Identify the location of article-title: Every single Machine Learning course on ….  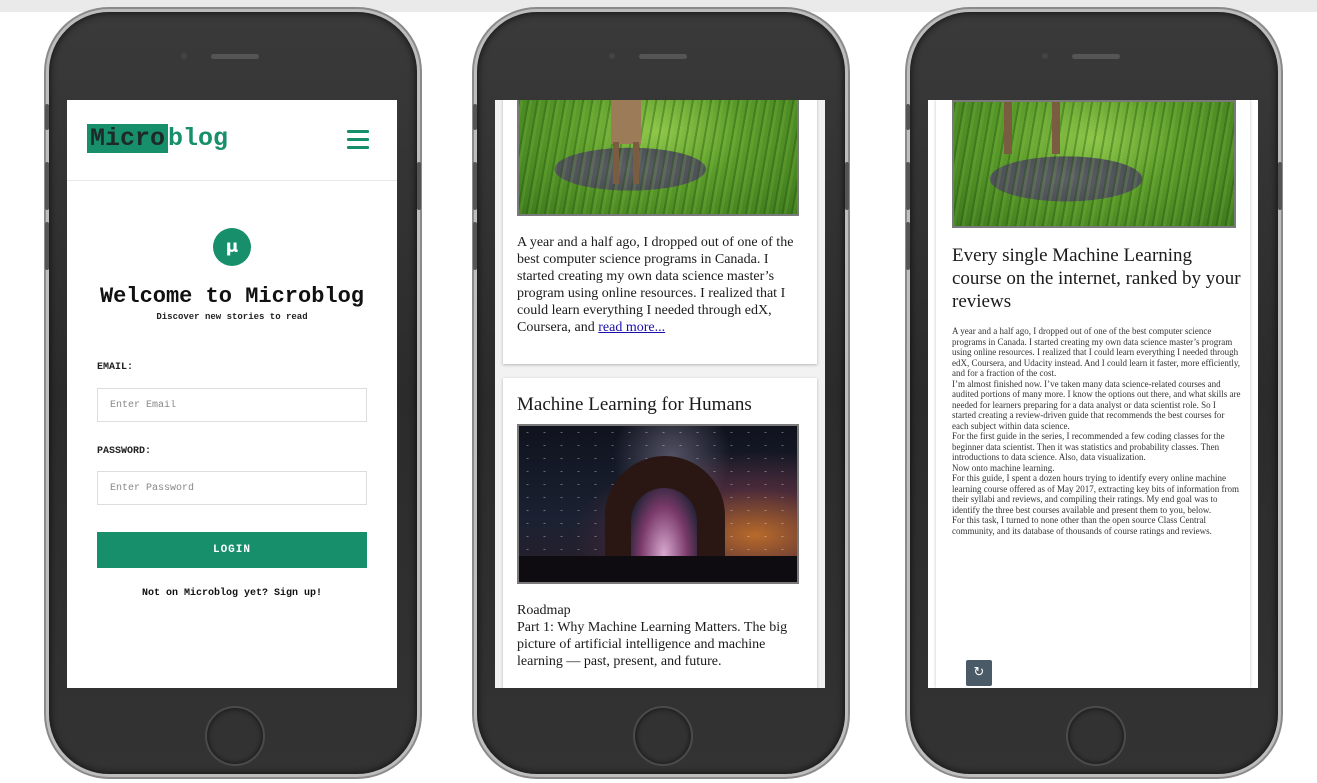
(1096, 278).